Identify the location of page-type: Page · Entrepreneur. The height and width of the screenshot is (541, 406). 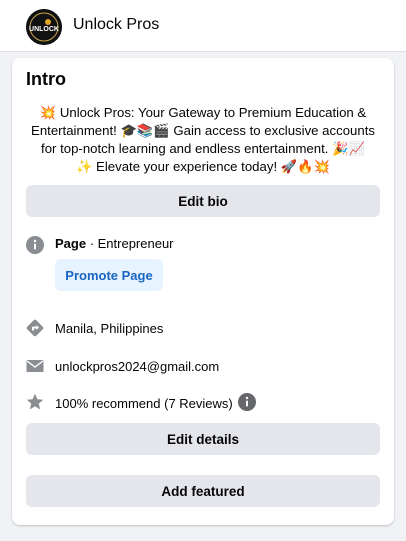
(114, 243).